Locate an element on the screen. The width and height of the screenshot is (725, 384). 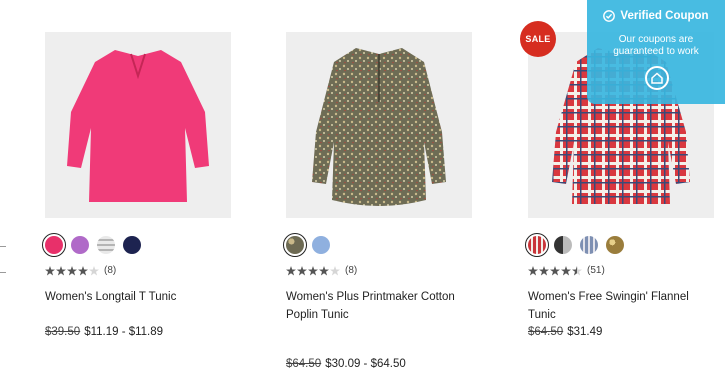
check-circle-icon is located at coordinates (609, 16).